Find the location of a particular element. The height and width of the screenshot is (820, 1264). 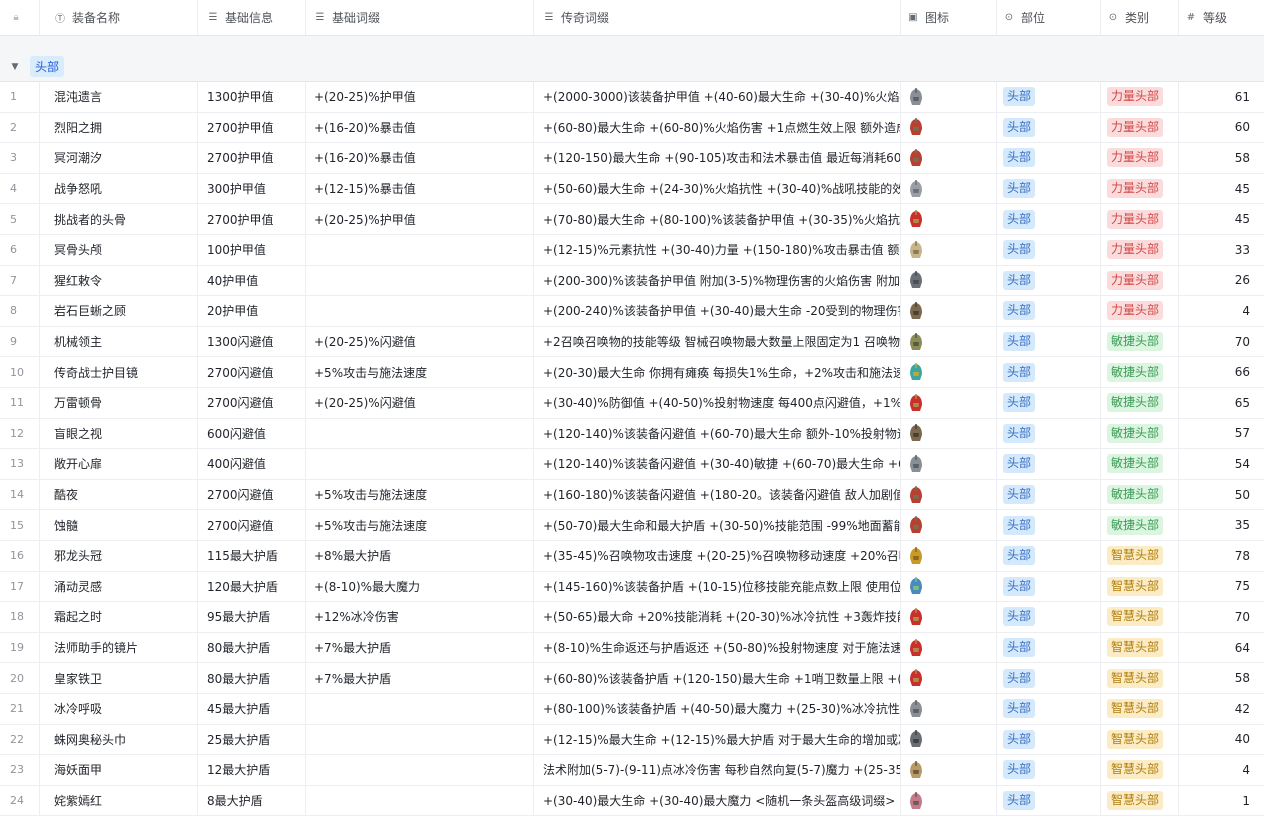

base-affix-cell: +7%最大护盾 is located at coordinates (420, 647).